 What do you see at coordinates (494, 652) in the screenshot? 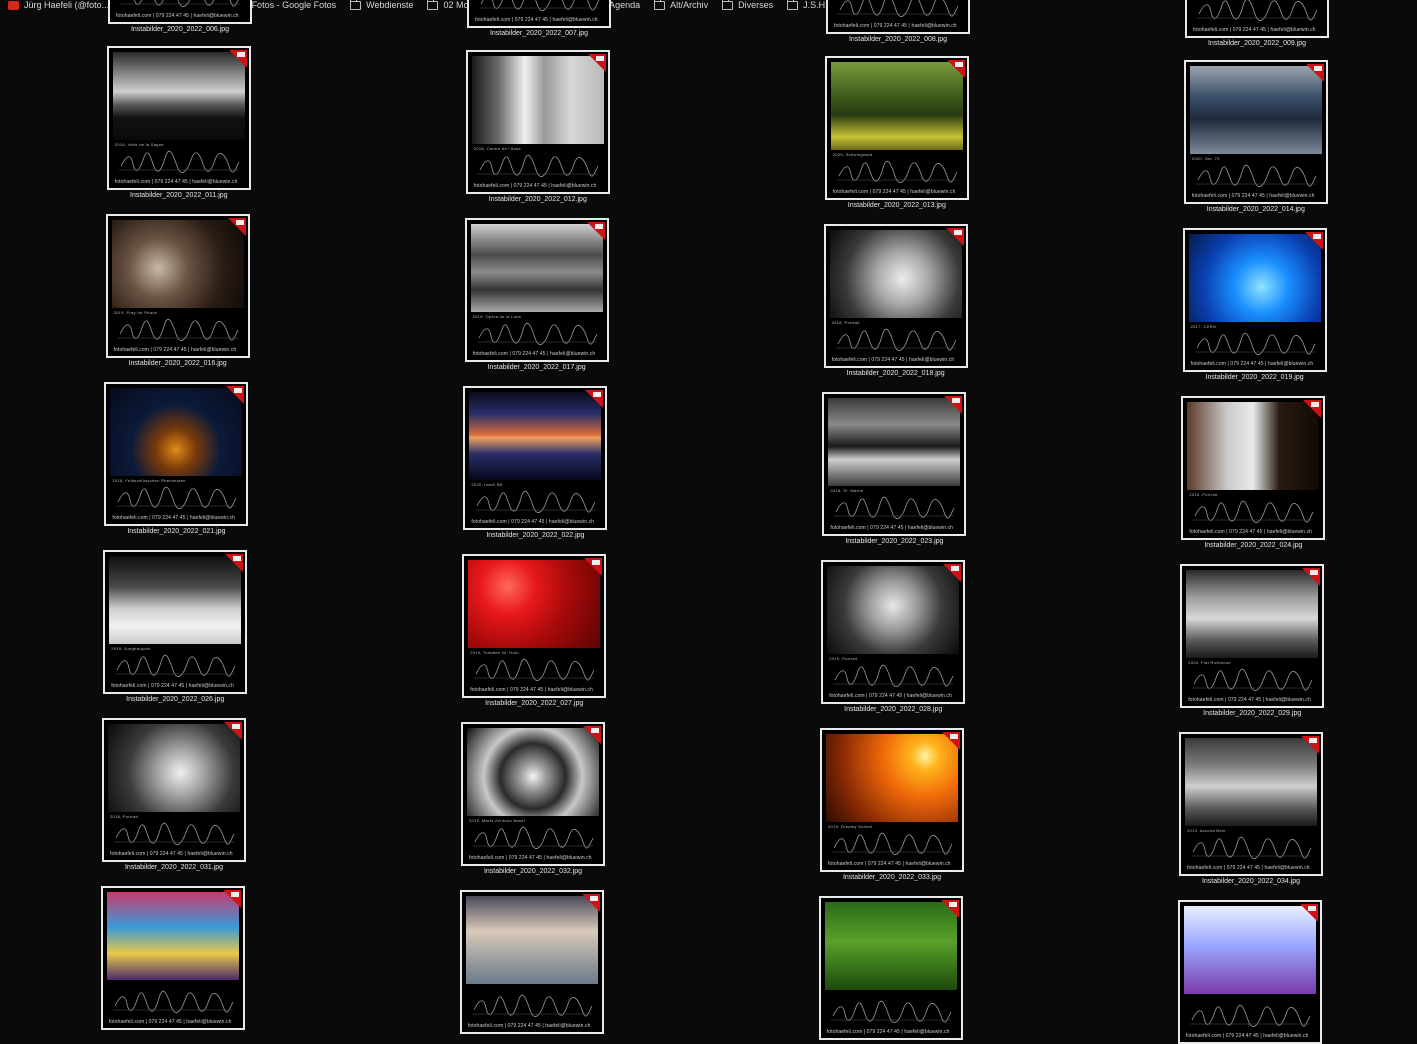
I see `photo-caption: 2019, Tomaten Nr. Holo` at bounding box center [494, 652].